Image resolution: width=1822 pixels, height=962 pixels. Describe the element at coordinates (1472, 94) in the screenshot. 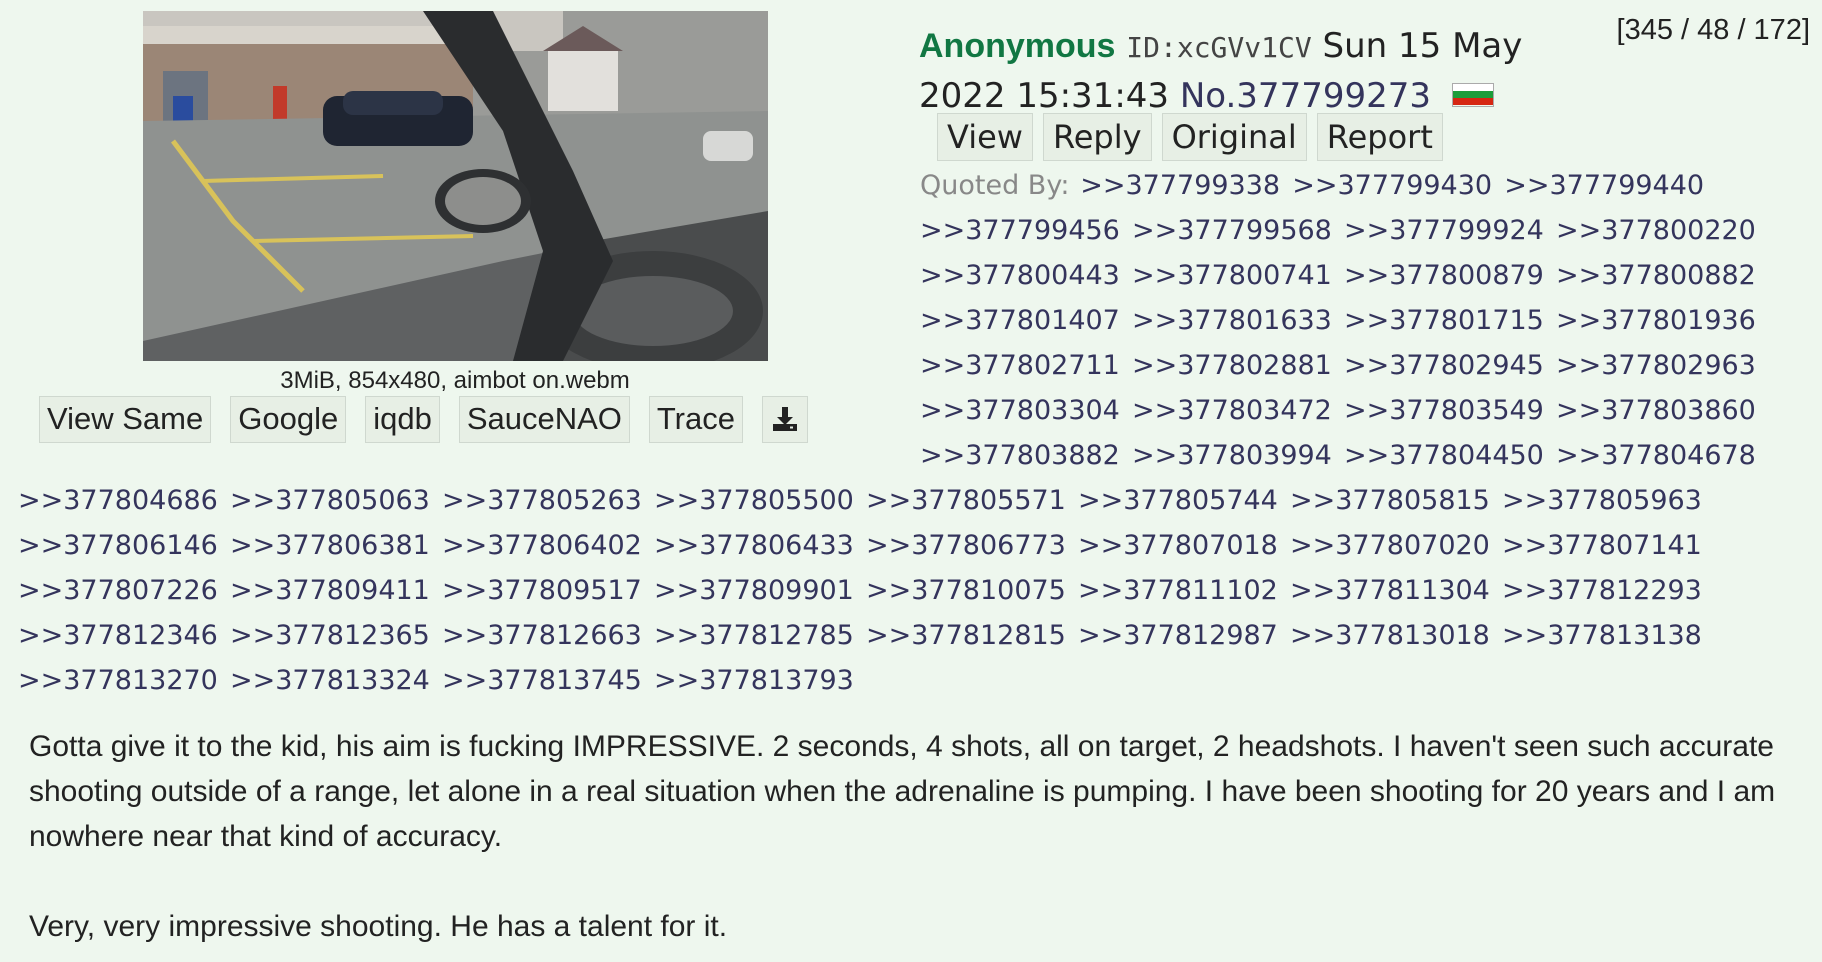

I see `flag-icon` at that location.